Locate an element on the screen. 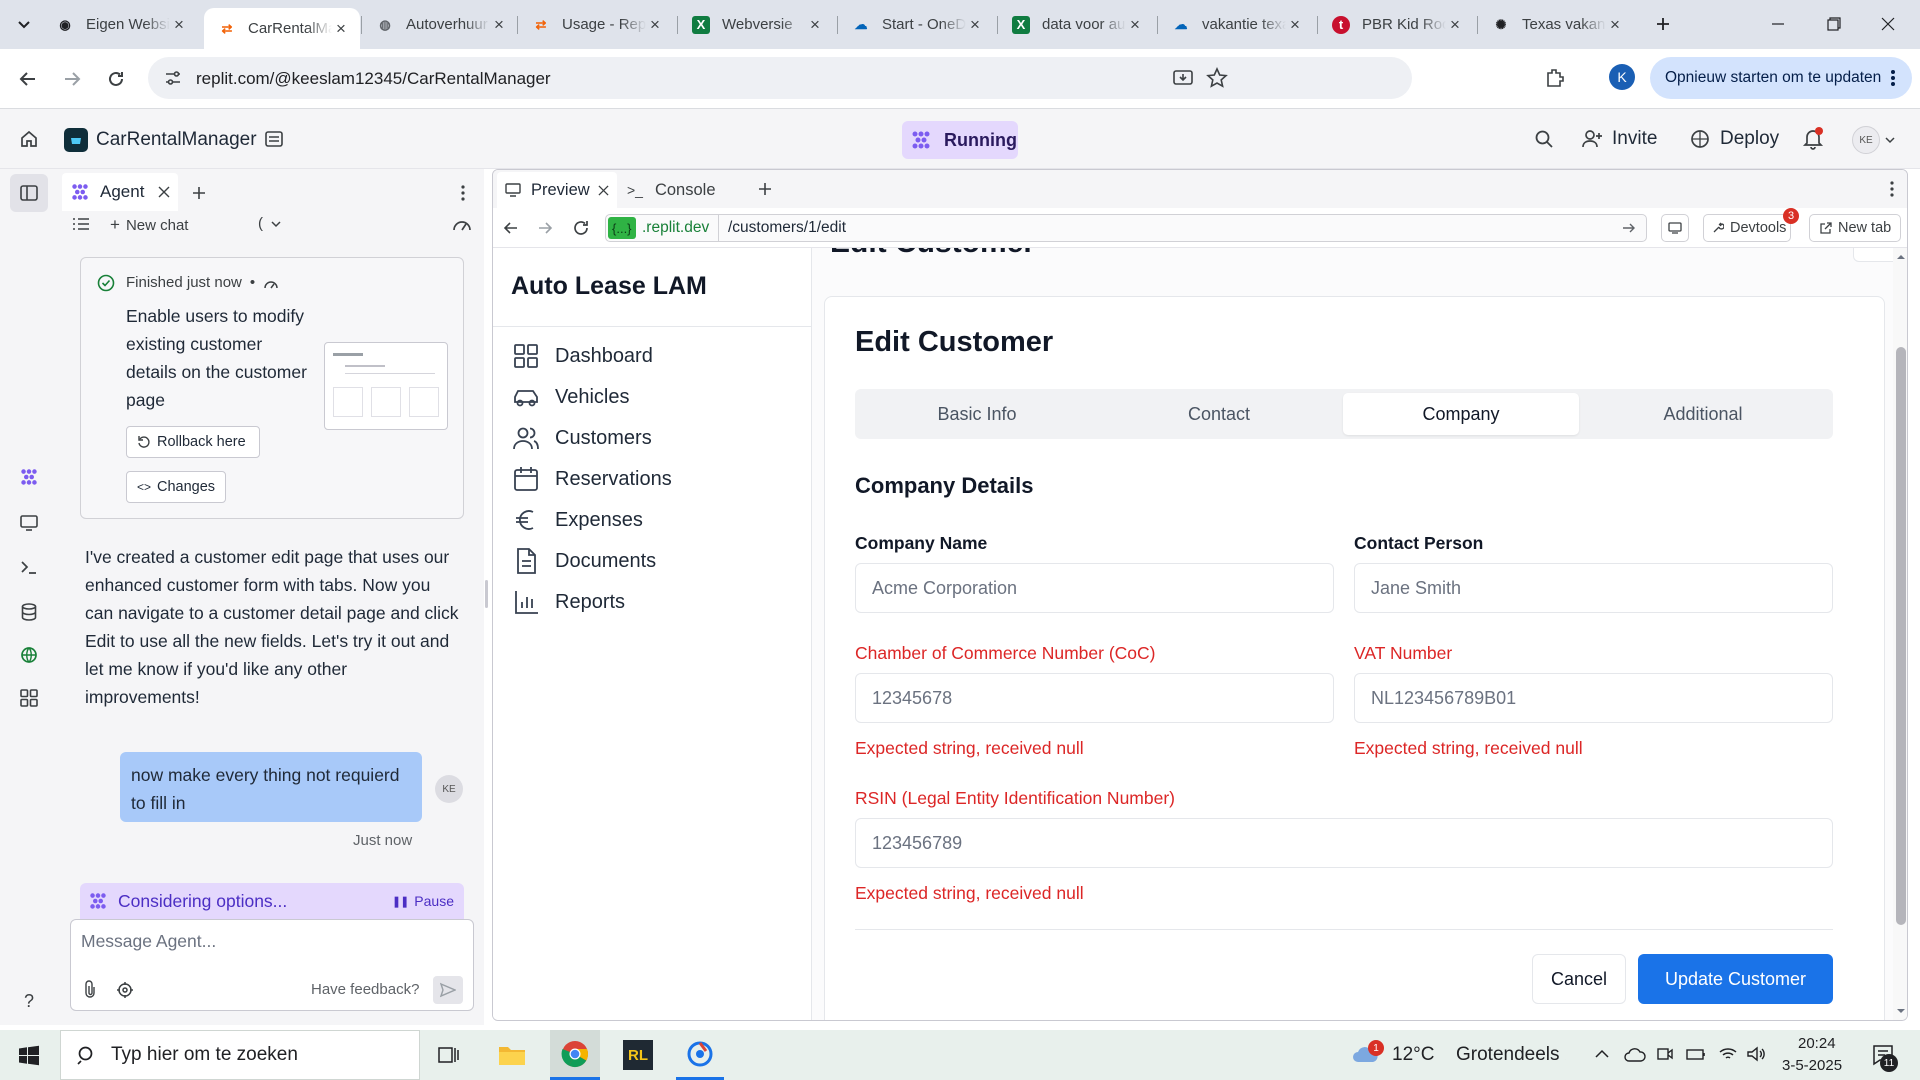 The width and height of the screenshot is (1920, 1080). rail-toggle-button is located at coordinates (29, 193).